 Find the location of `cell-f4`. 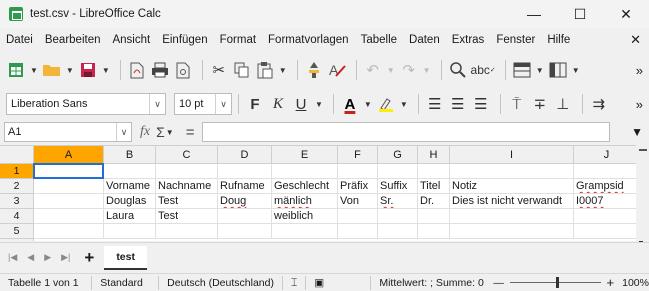

cell-f4 is located at coordinates (358, 216).